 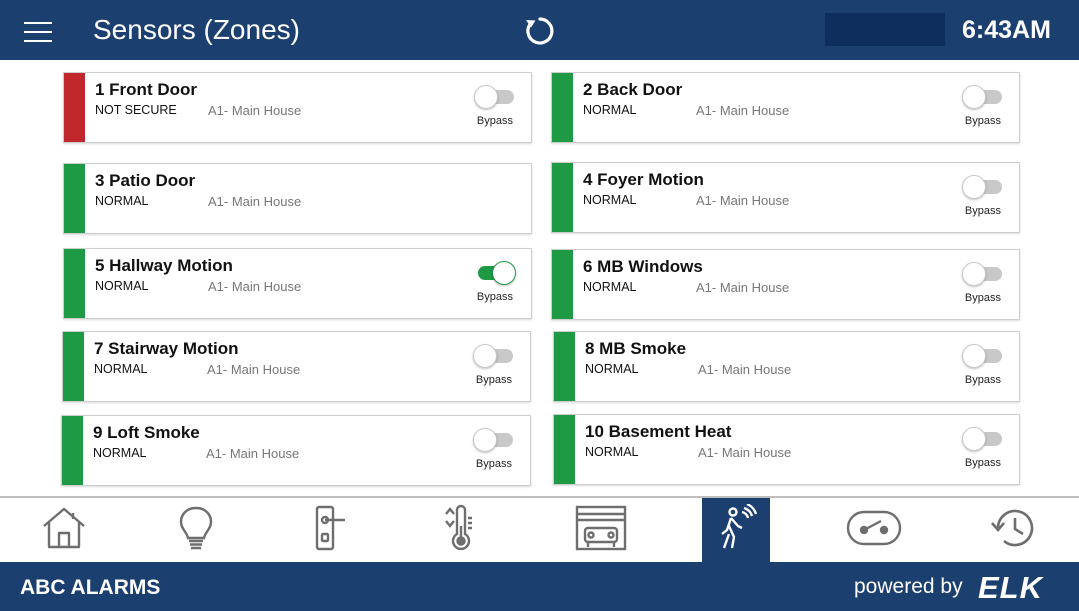 I want to click on zone-name: 5 Hallway Motion, so click(x=164, y=265).